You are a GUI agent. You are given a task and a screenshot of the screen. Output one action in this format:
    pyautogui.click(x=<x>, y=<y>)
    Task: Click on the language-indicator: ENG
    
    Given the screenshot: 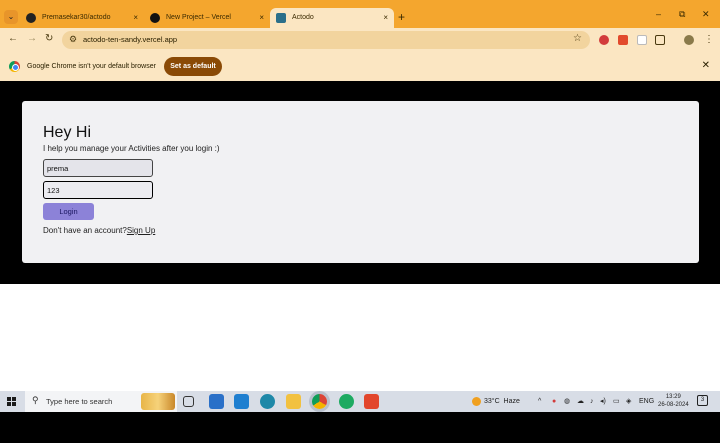 What is the action you would take?
    pyautogui.click(x=646, y=401)
    